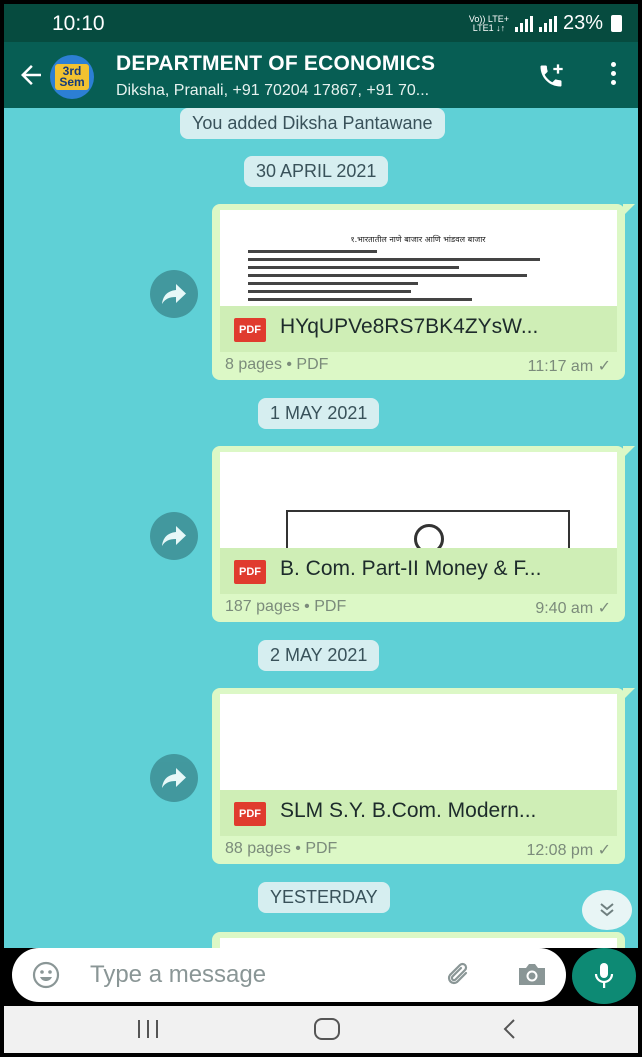 The height and width of the screenshot is (1057, 642). I want to click on status-bar: 10:10 Vo)) LTE+ LTE1 ↓↑ 23%, so click(321, 23).